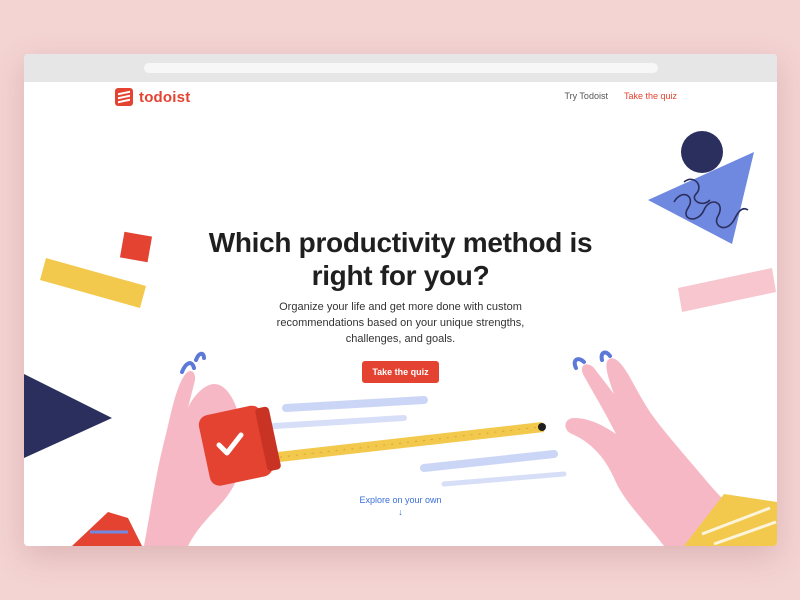 The image size is (800, 600). Describe the element at coordinates (400, 372) in the screenshot. I see `take-quiz-button: Take the quiz` at that location.